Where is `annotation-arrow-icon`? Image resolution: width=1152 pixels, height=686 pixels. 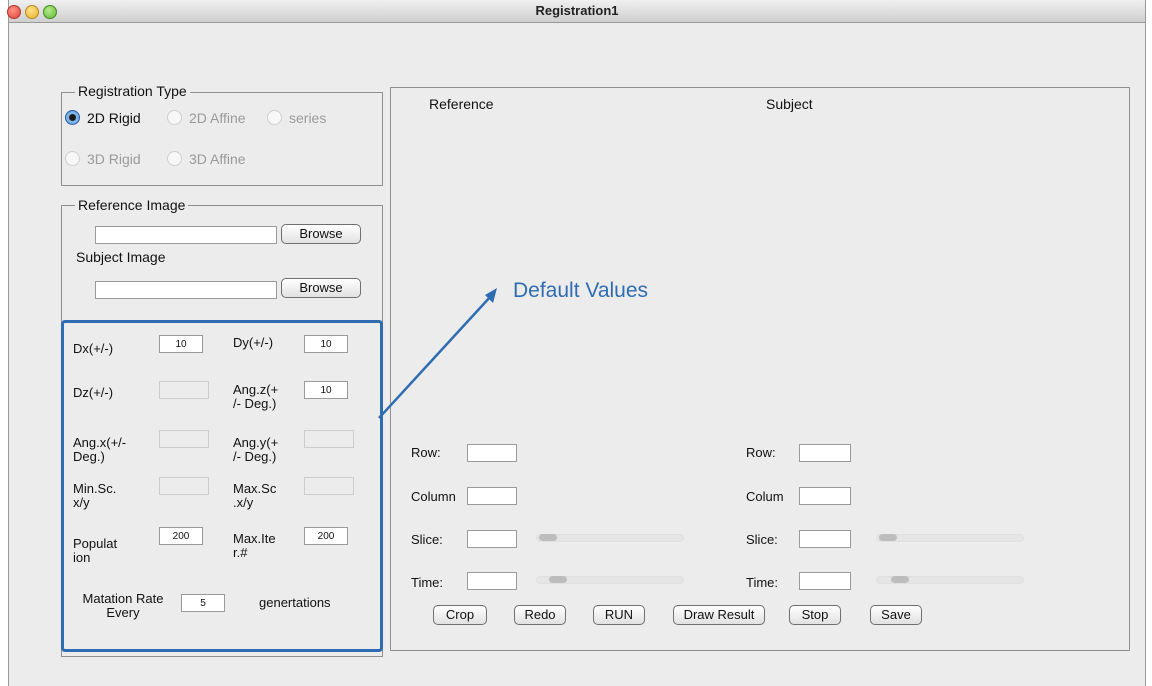 annotation-arrow-icon is located at coordinates (437, 353).